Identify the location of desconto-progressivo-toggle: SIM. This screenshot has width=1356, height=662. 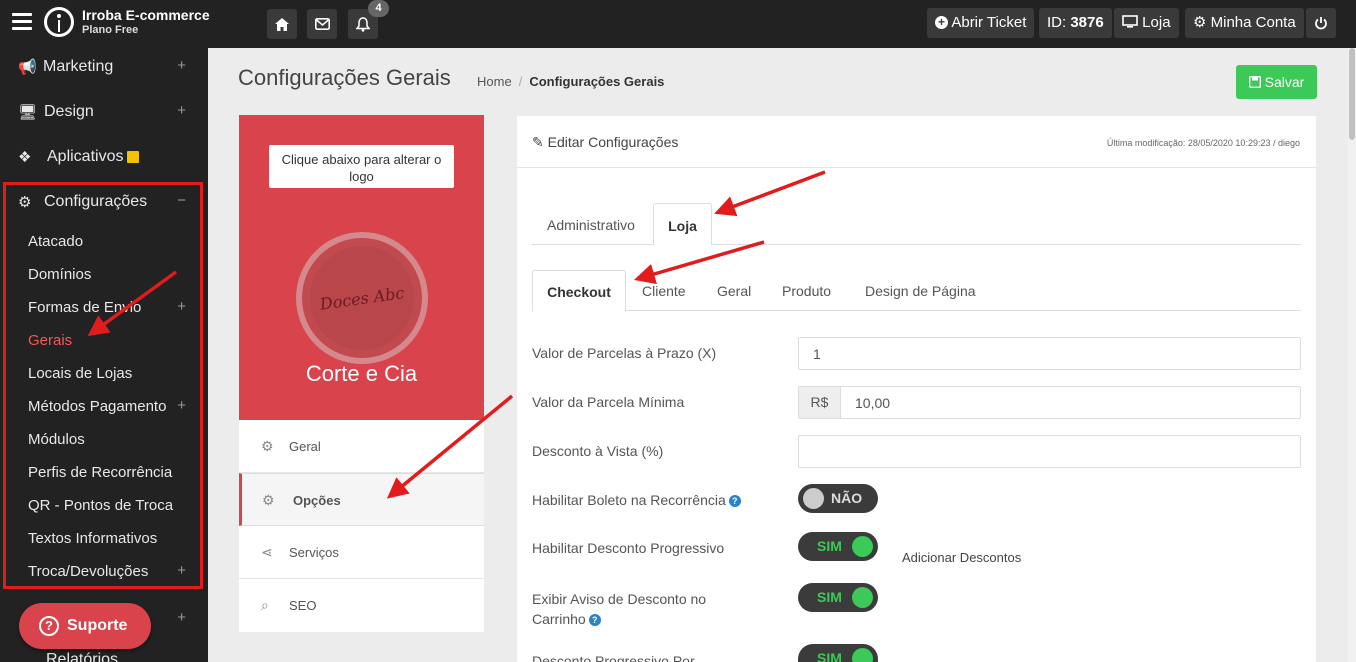
(838, 546).